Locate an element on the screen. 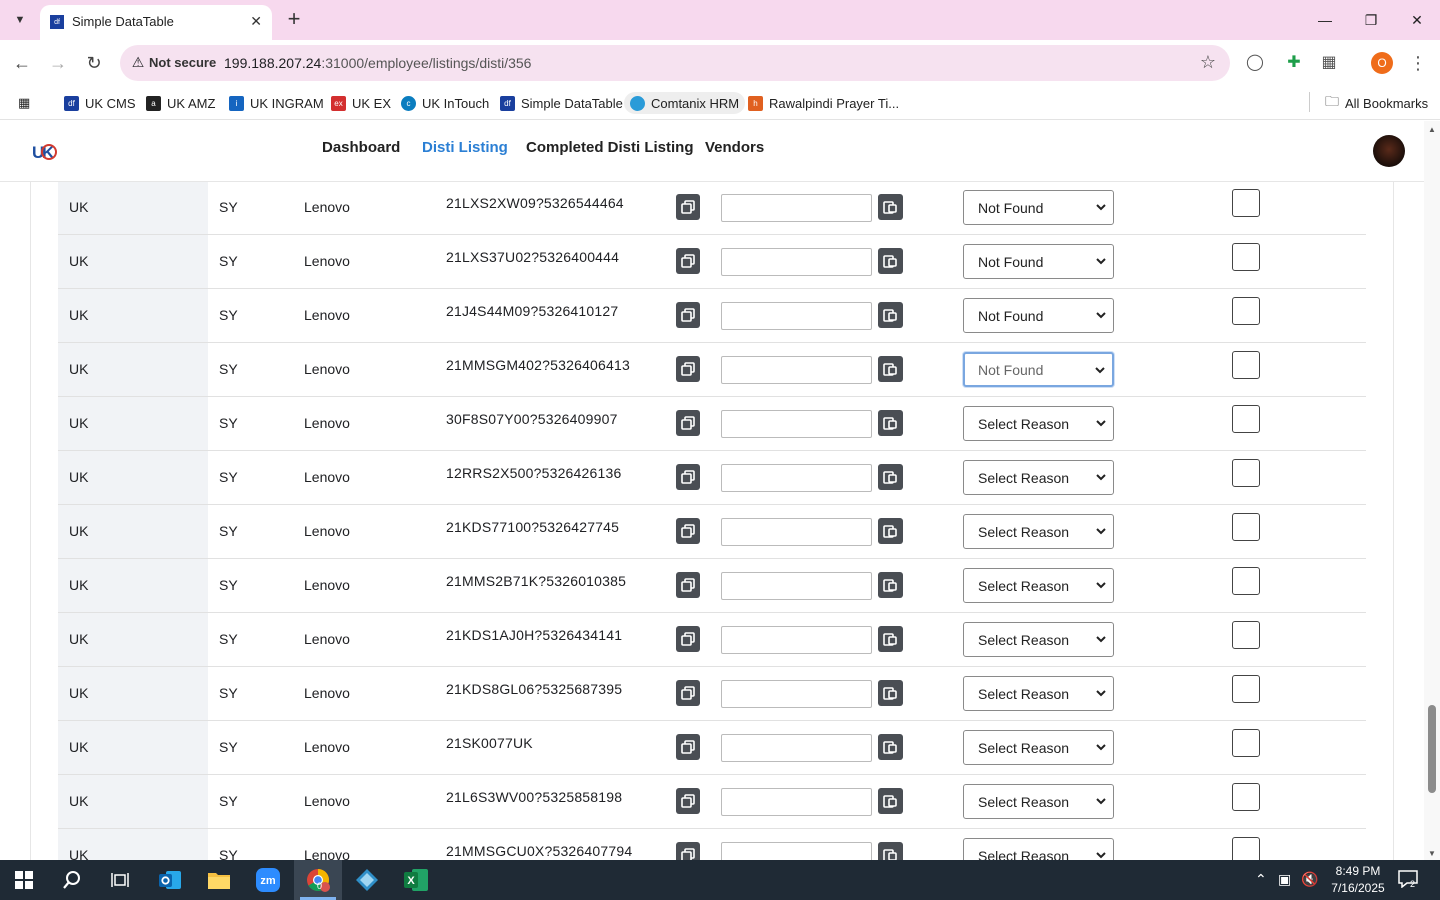  network-icon: ▣ is located at coordinates (1284, 879).